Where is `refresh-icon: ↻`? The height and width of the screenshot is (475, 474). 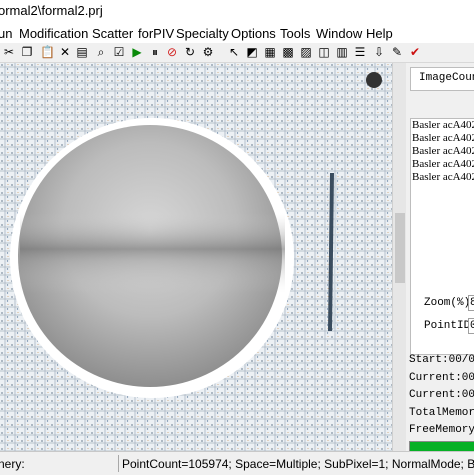
refresh-icon: ↻ is located at coordinates (190, 52).